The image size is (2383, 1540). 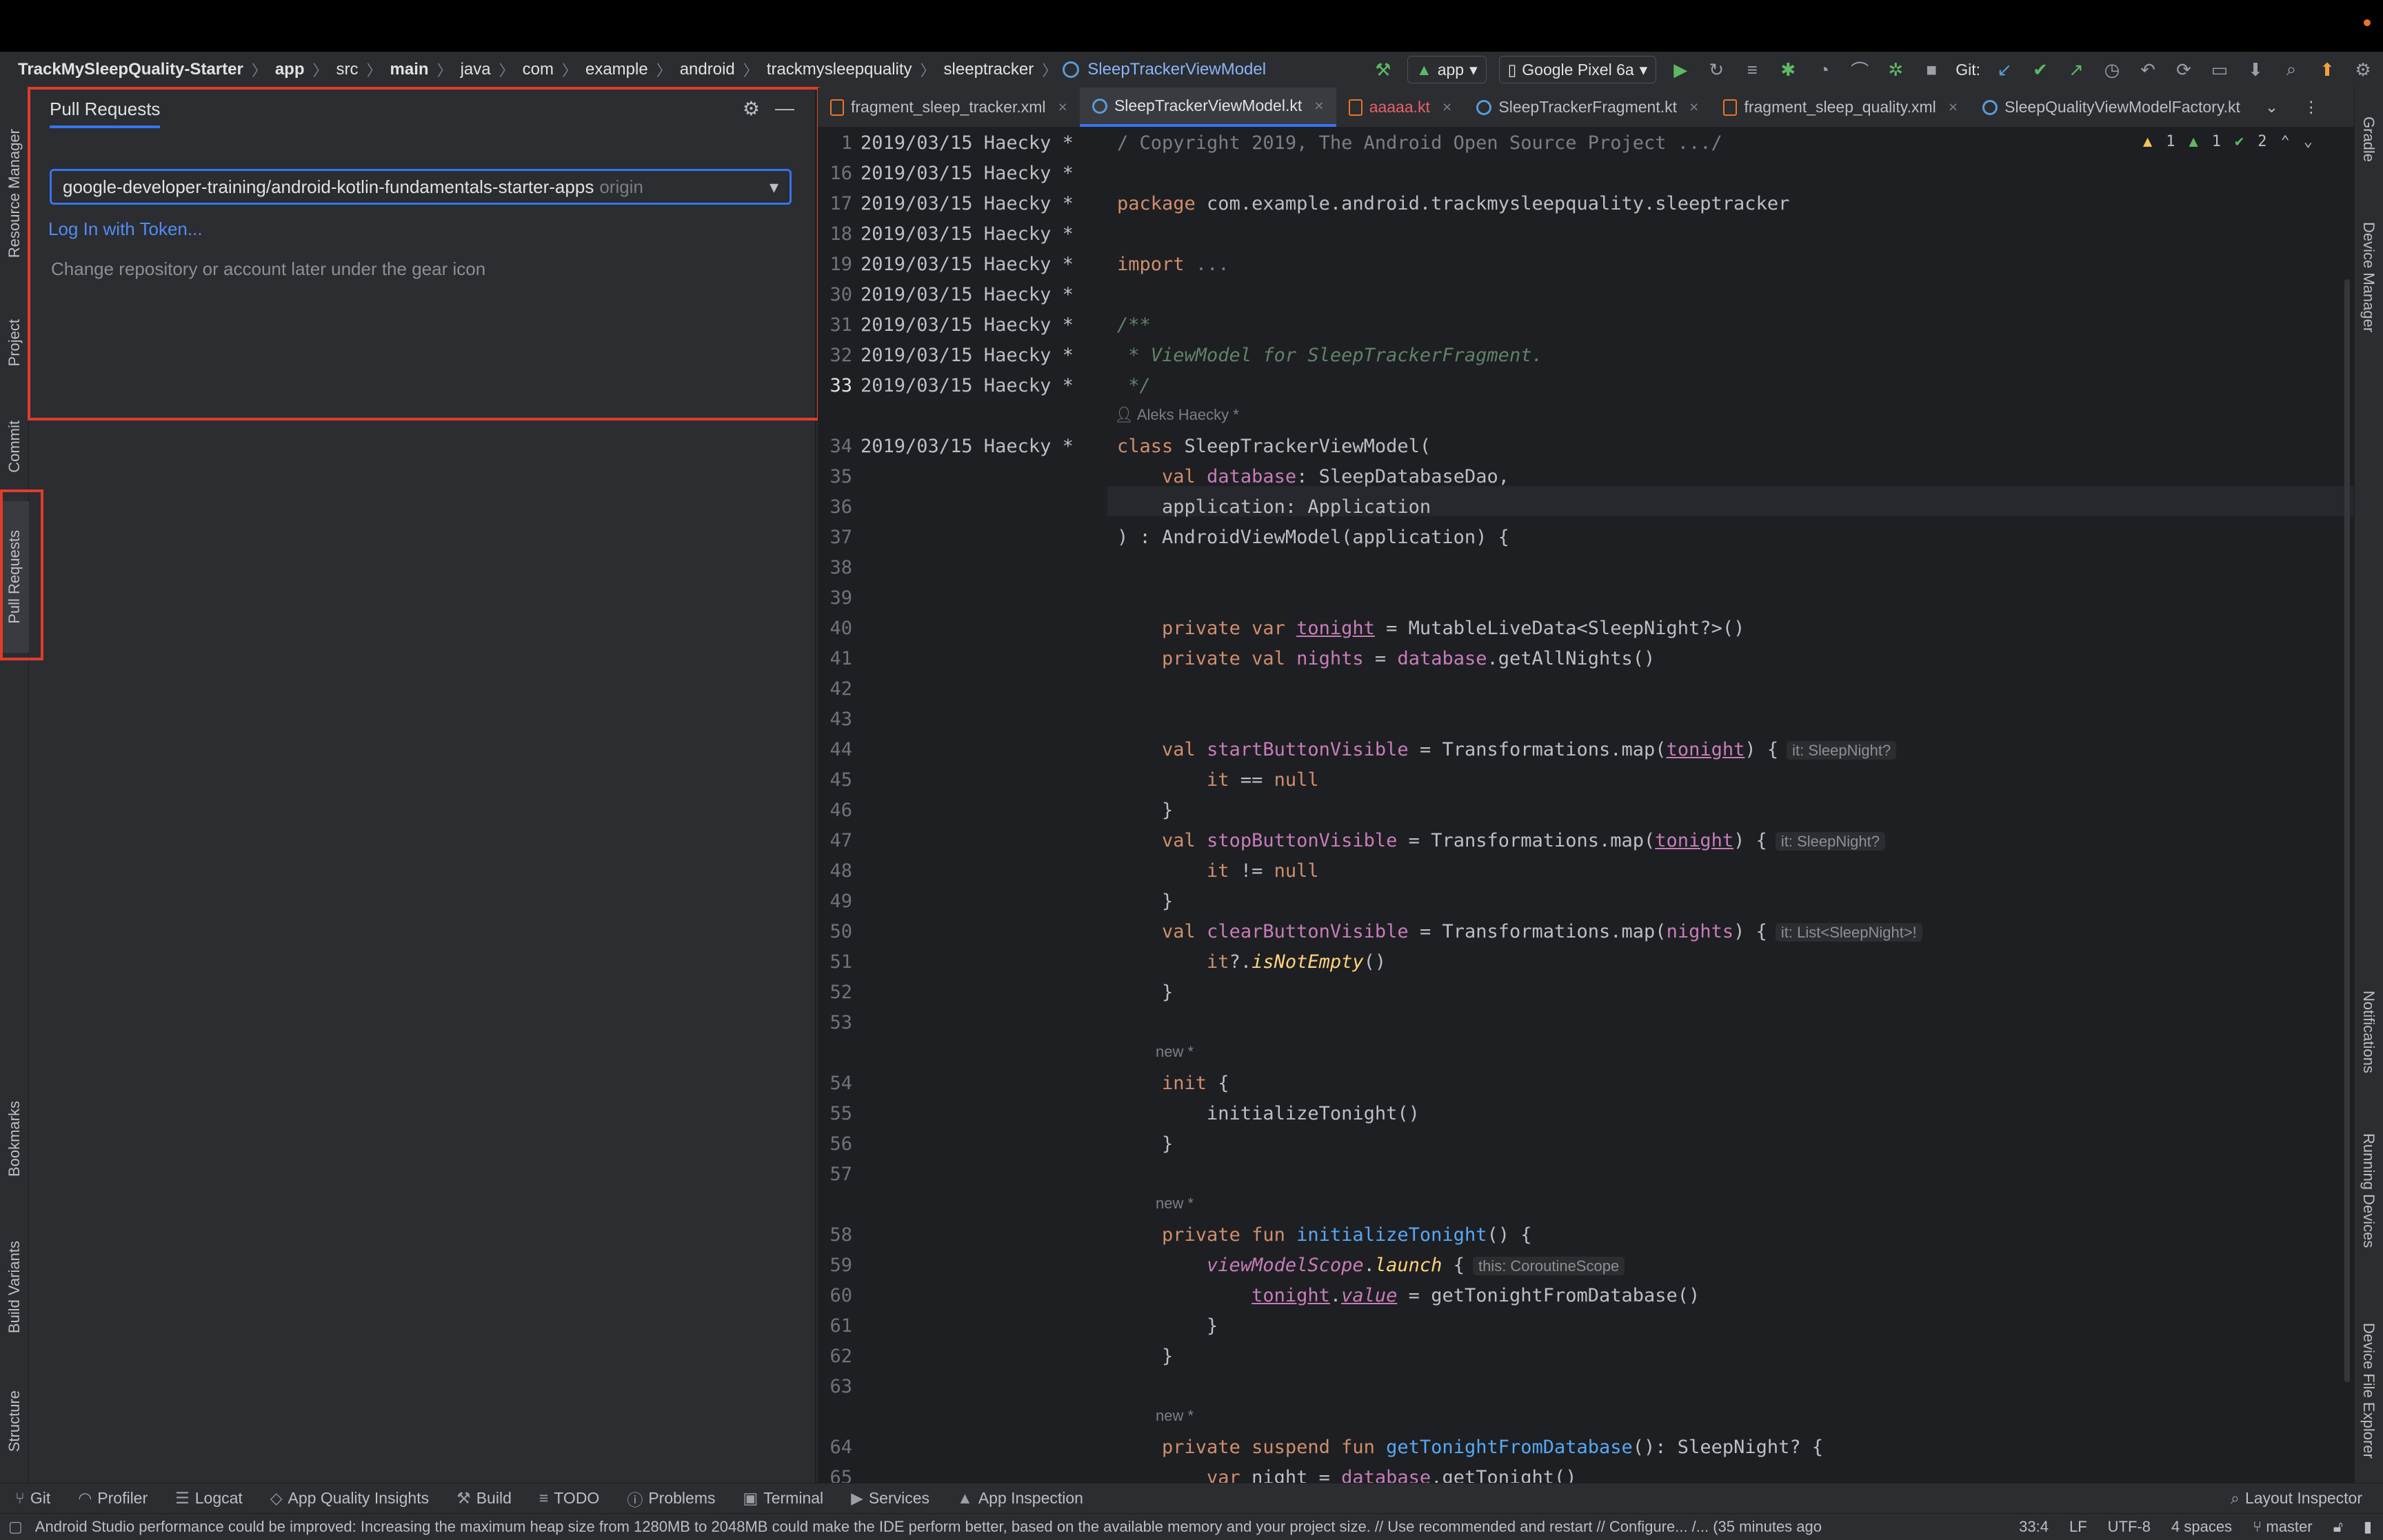 I want to click on breadcrumb-item-file: SleepTrackerViewModel, so click(x=1166, y=70).